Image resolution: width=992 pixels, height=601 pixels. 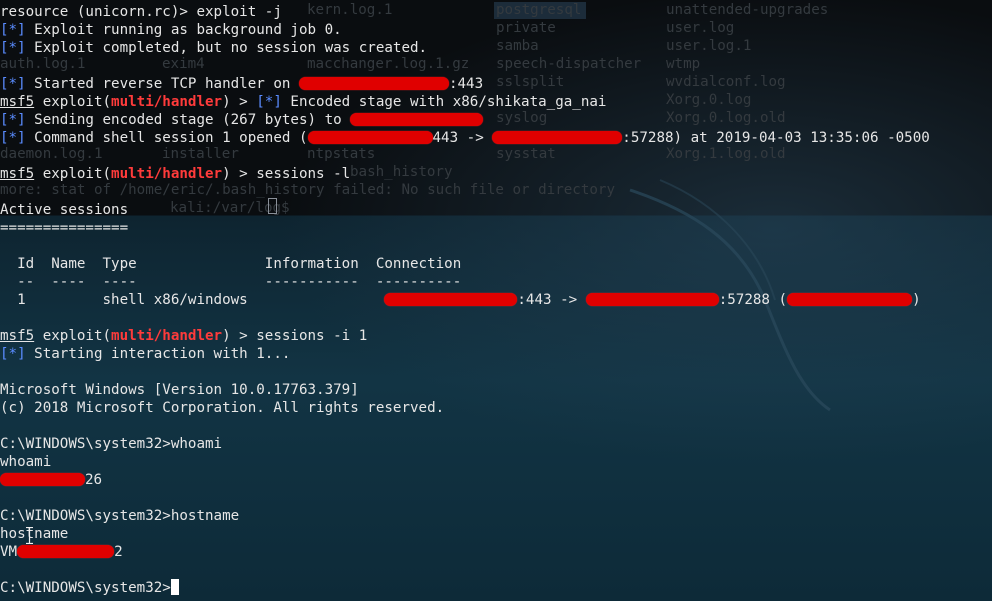 What do you see at coordinates (166, 138) in the screenshot?
I see `terminal-text: Command shell session 1 opened (` at bounding box center [166, 138].